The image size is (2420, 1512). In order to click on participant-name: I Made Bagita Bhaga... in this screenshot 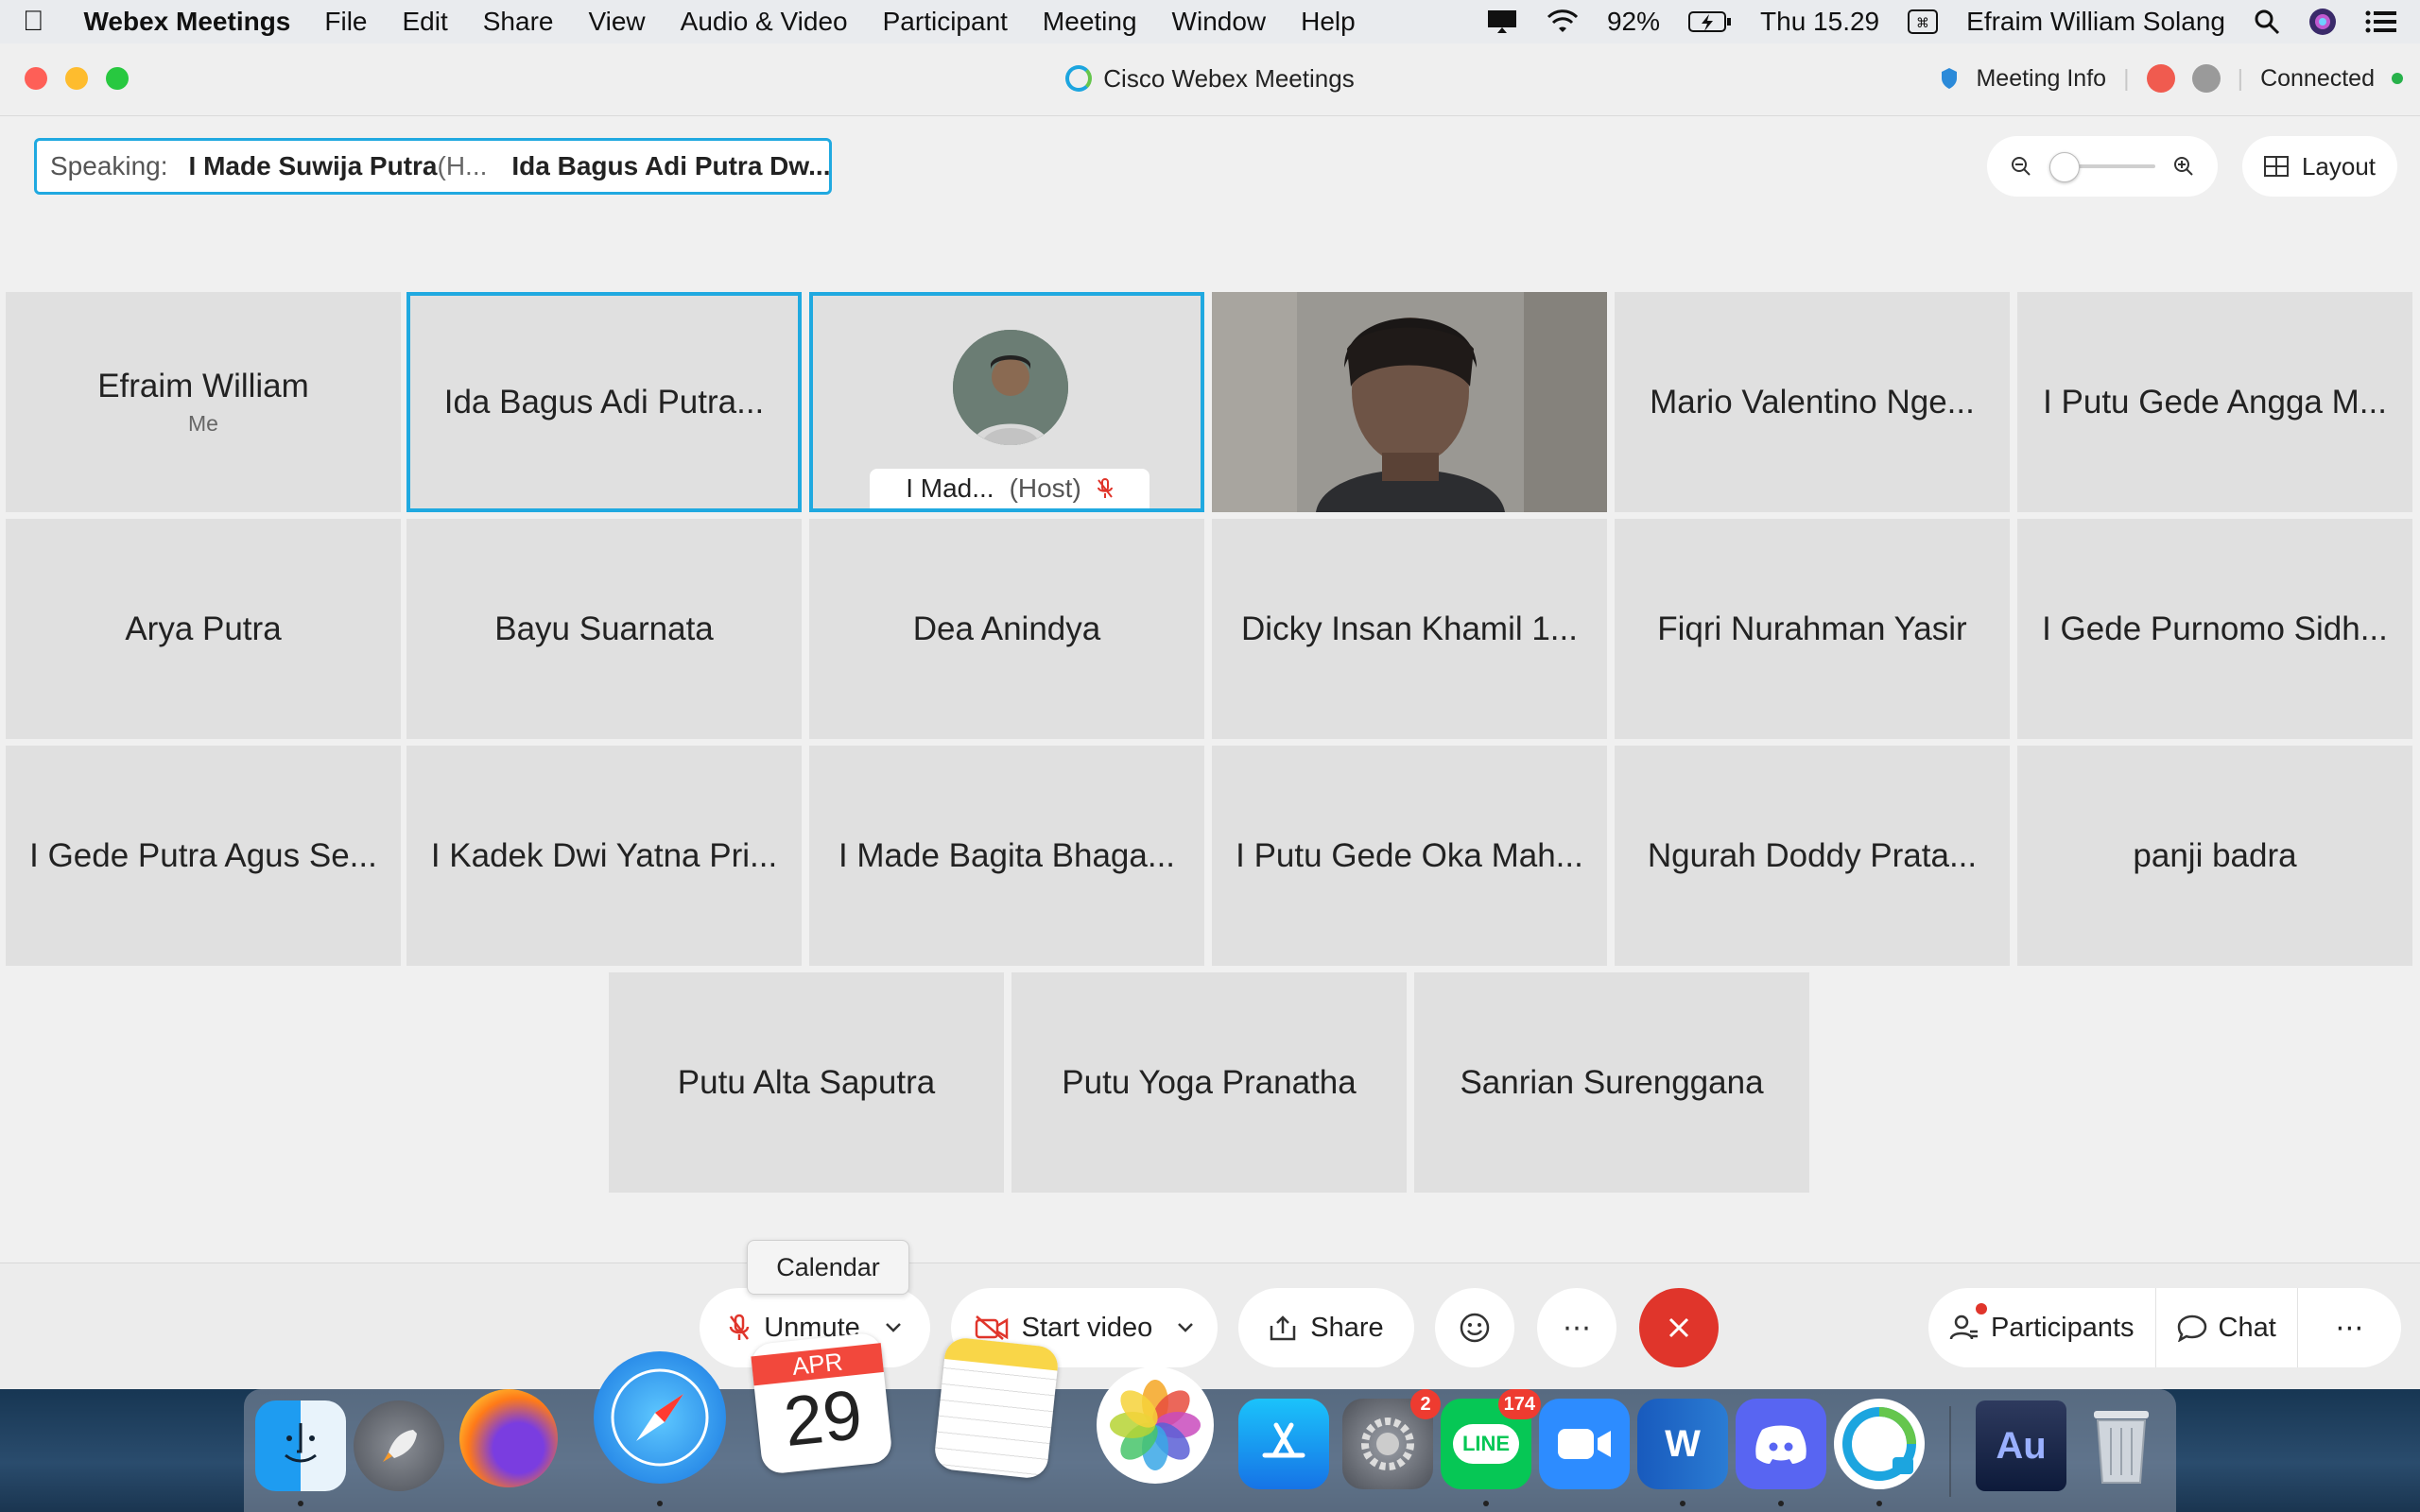, I will do `click(1007, 855)`.